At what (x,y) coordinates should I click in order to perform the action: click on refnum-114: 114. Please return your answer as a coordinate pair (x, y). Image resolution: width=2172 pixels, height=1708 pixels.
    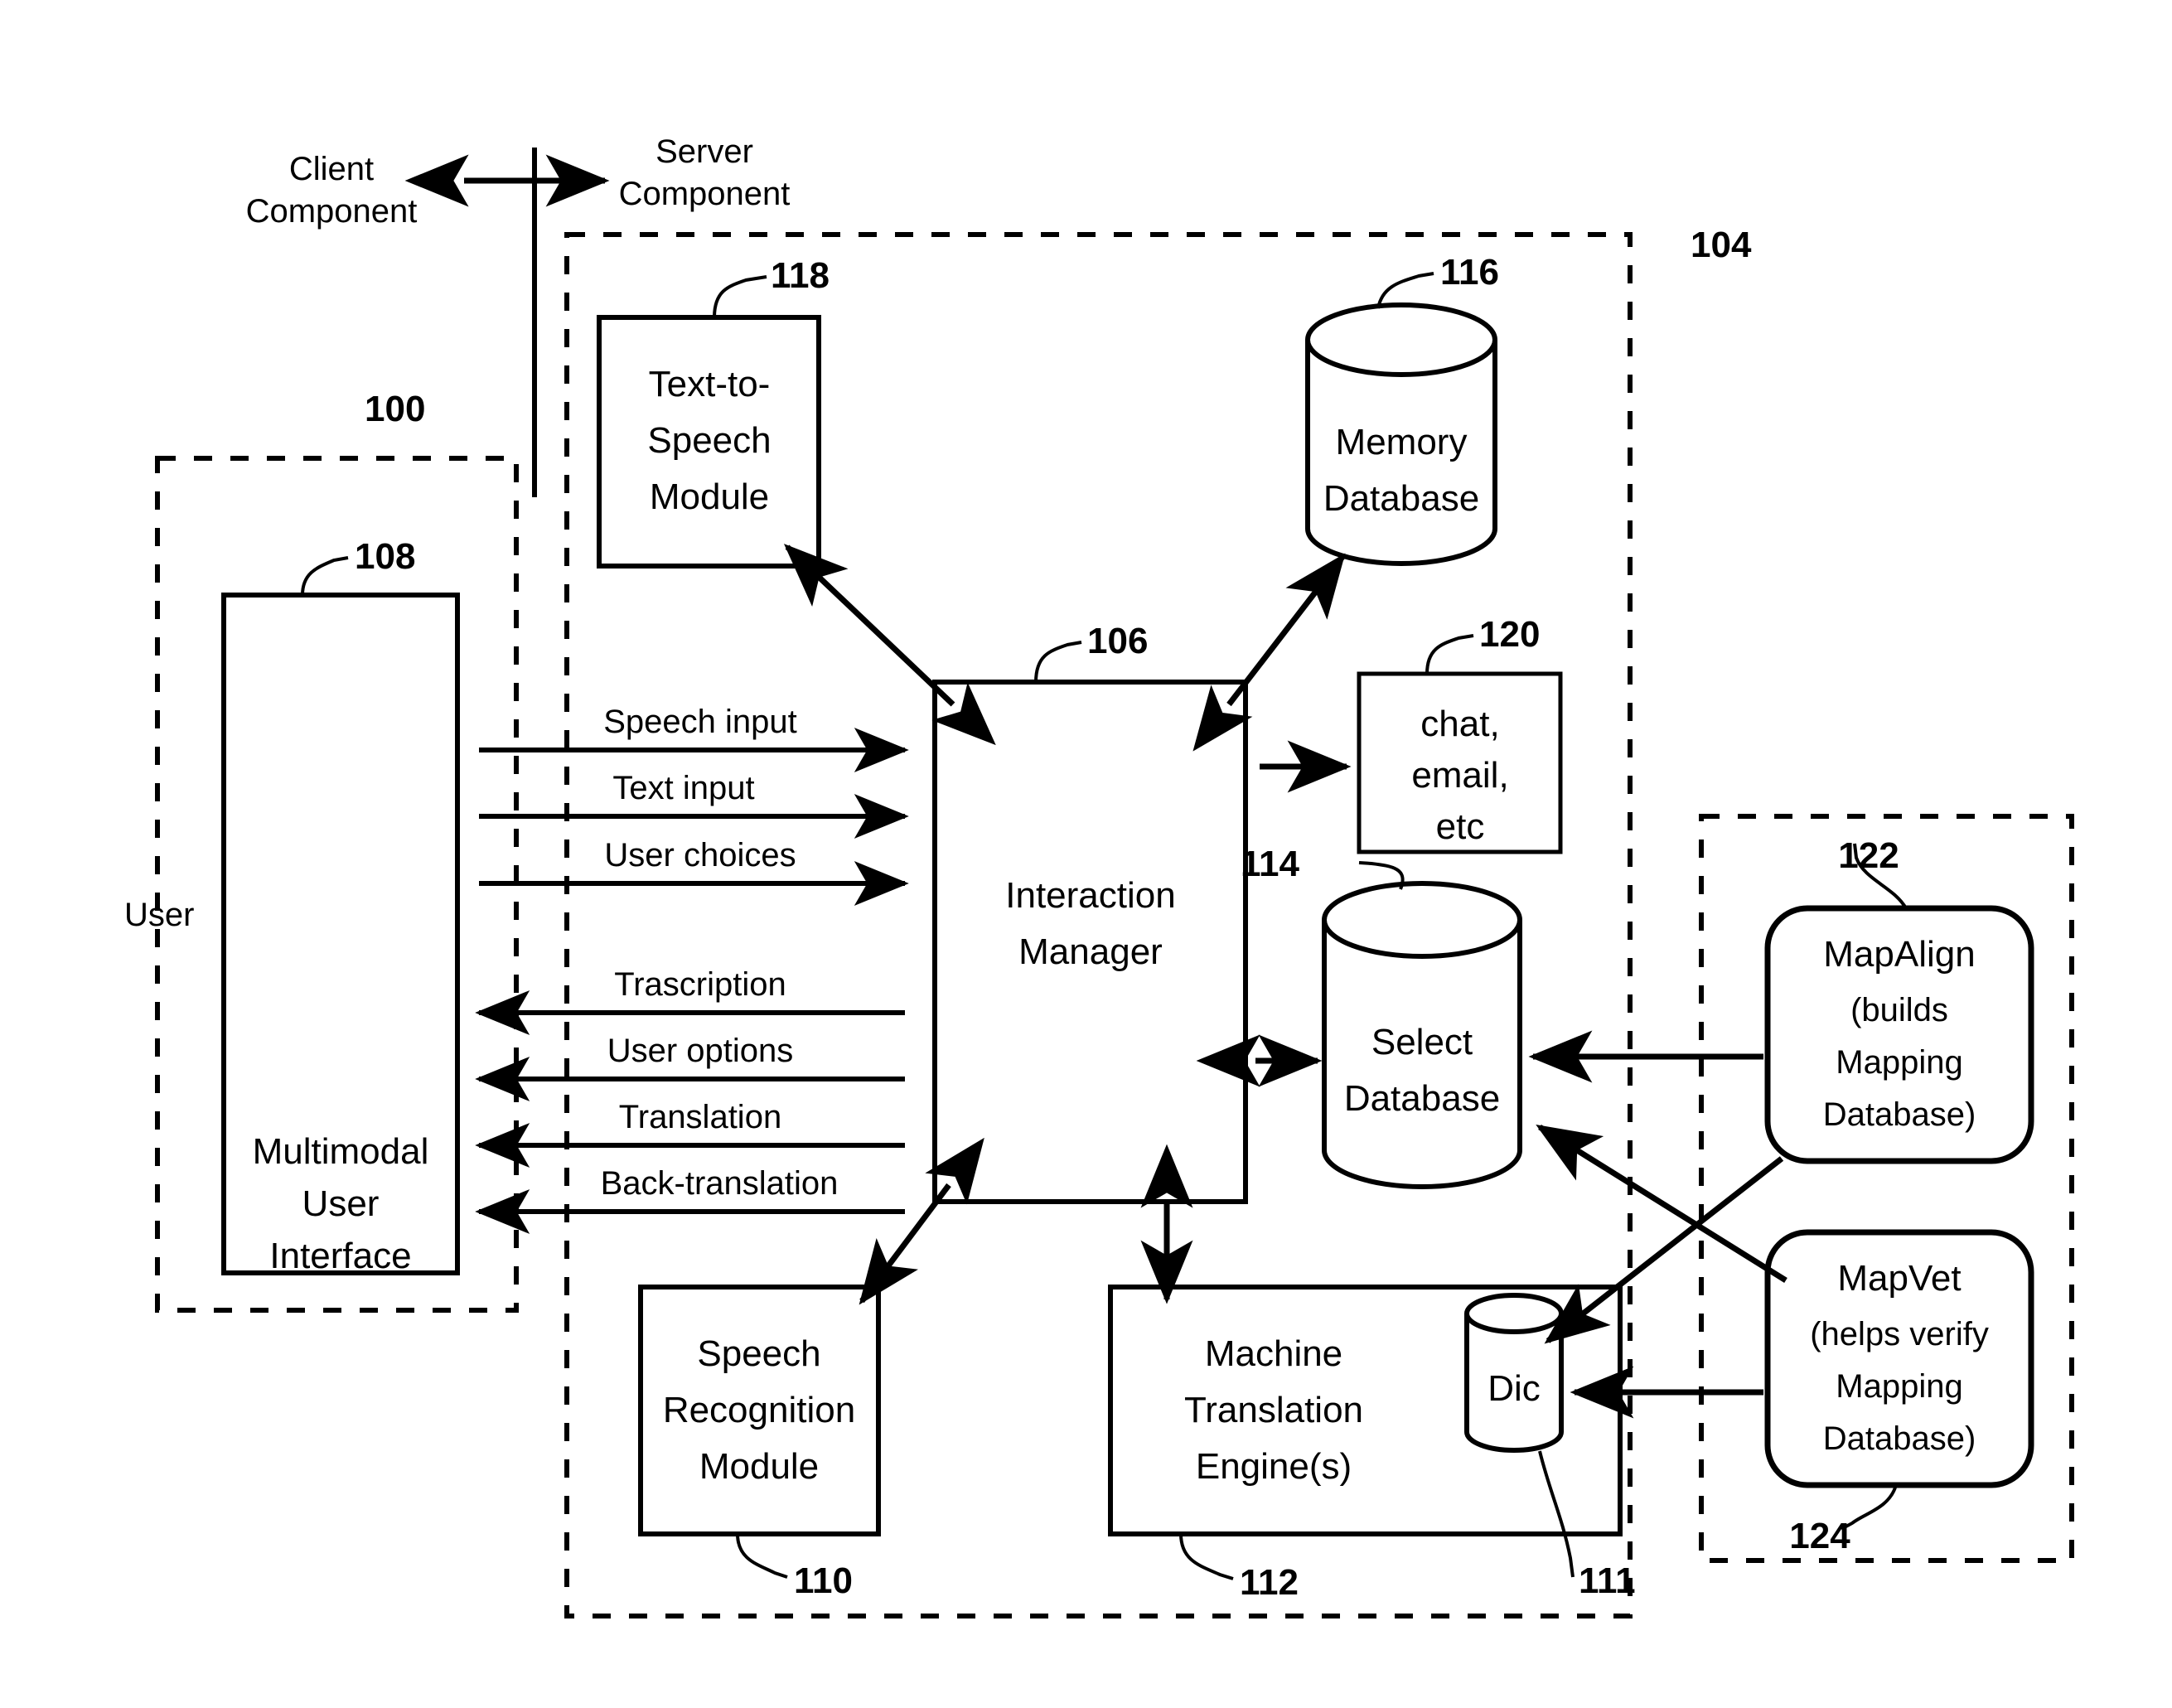
    Looking at the image, I should click on (1270, 864).